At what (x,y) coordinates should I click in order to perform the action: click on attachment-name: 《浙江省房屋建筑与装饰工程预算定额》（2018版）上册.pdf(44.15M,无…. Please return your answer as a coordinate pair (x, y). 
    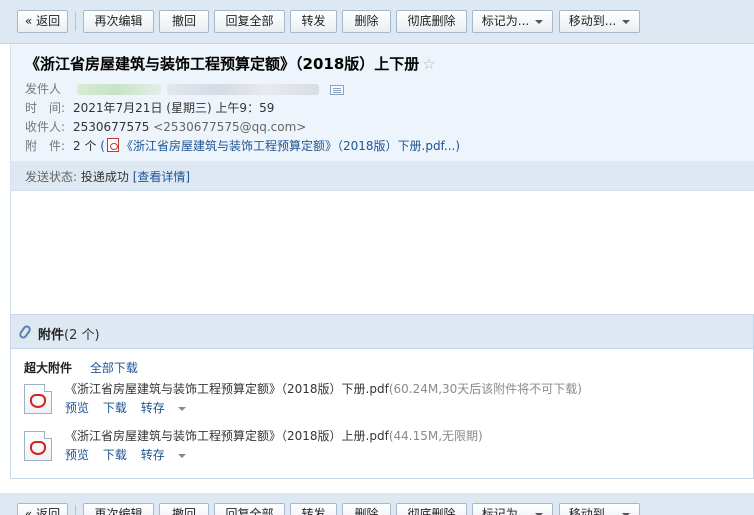
    Looking at the image, I should click on (274, 435).